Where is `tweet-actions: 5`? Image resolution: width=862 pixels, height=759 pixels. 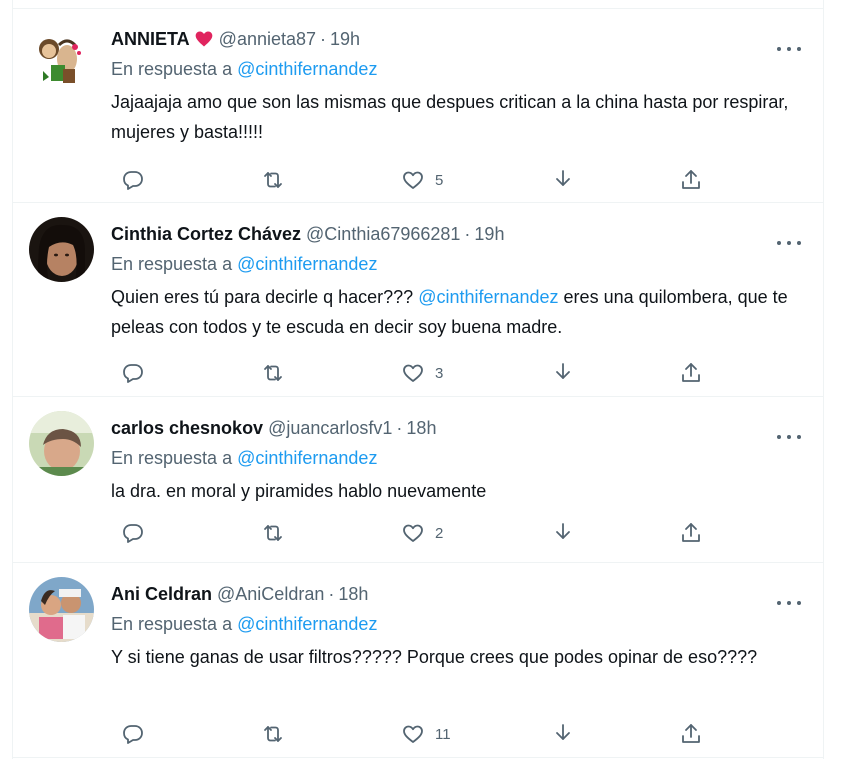 tweet-actions: 5 is located at coordinates (421, 180).